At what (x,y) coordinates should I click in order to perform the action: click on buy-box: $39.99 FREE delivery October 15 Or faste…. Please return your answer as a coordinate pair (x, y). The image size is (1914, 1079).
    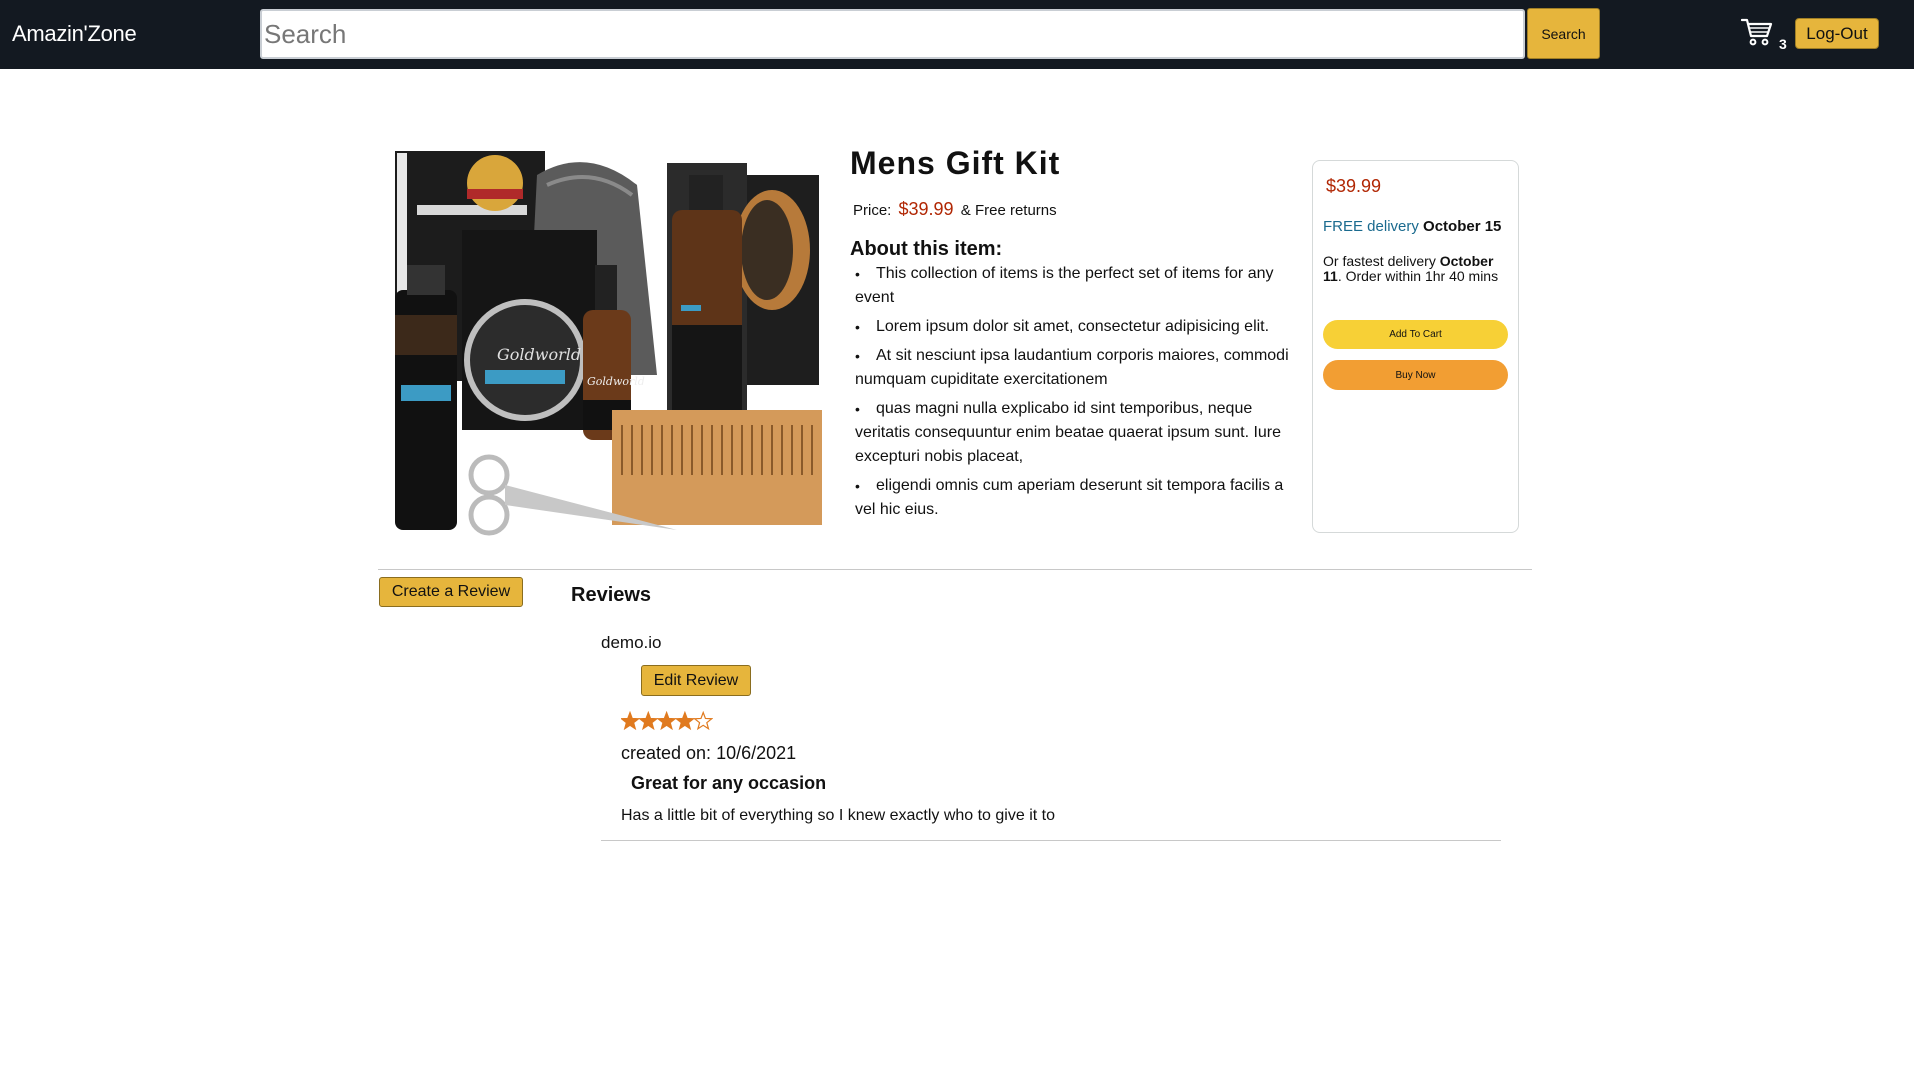
    Looking at the image, I should click on (1415, 346).